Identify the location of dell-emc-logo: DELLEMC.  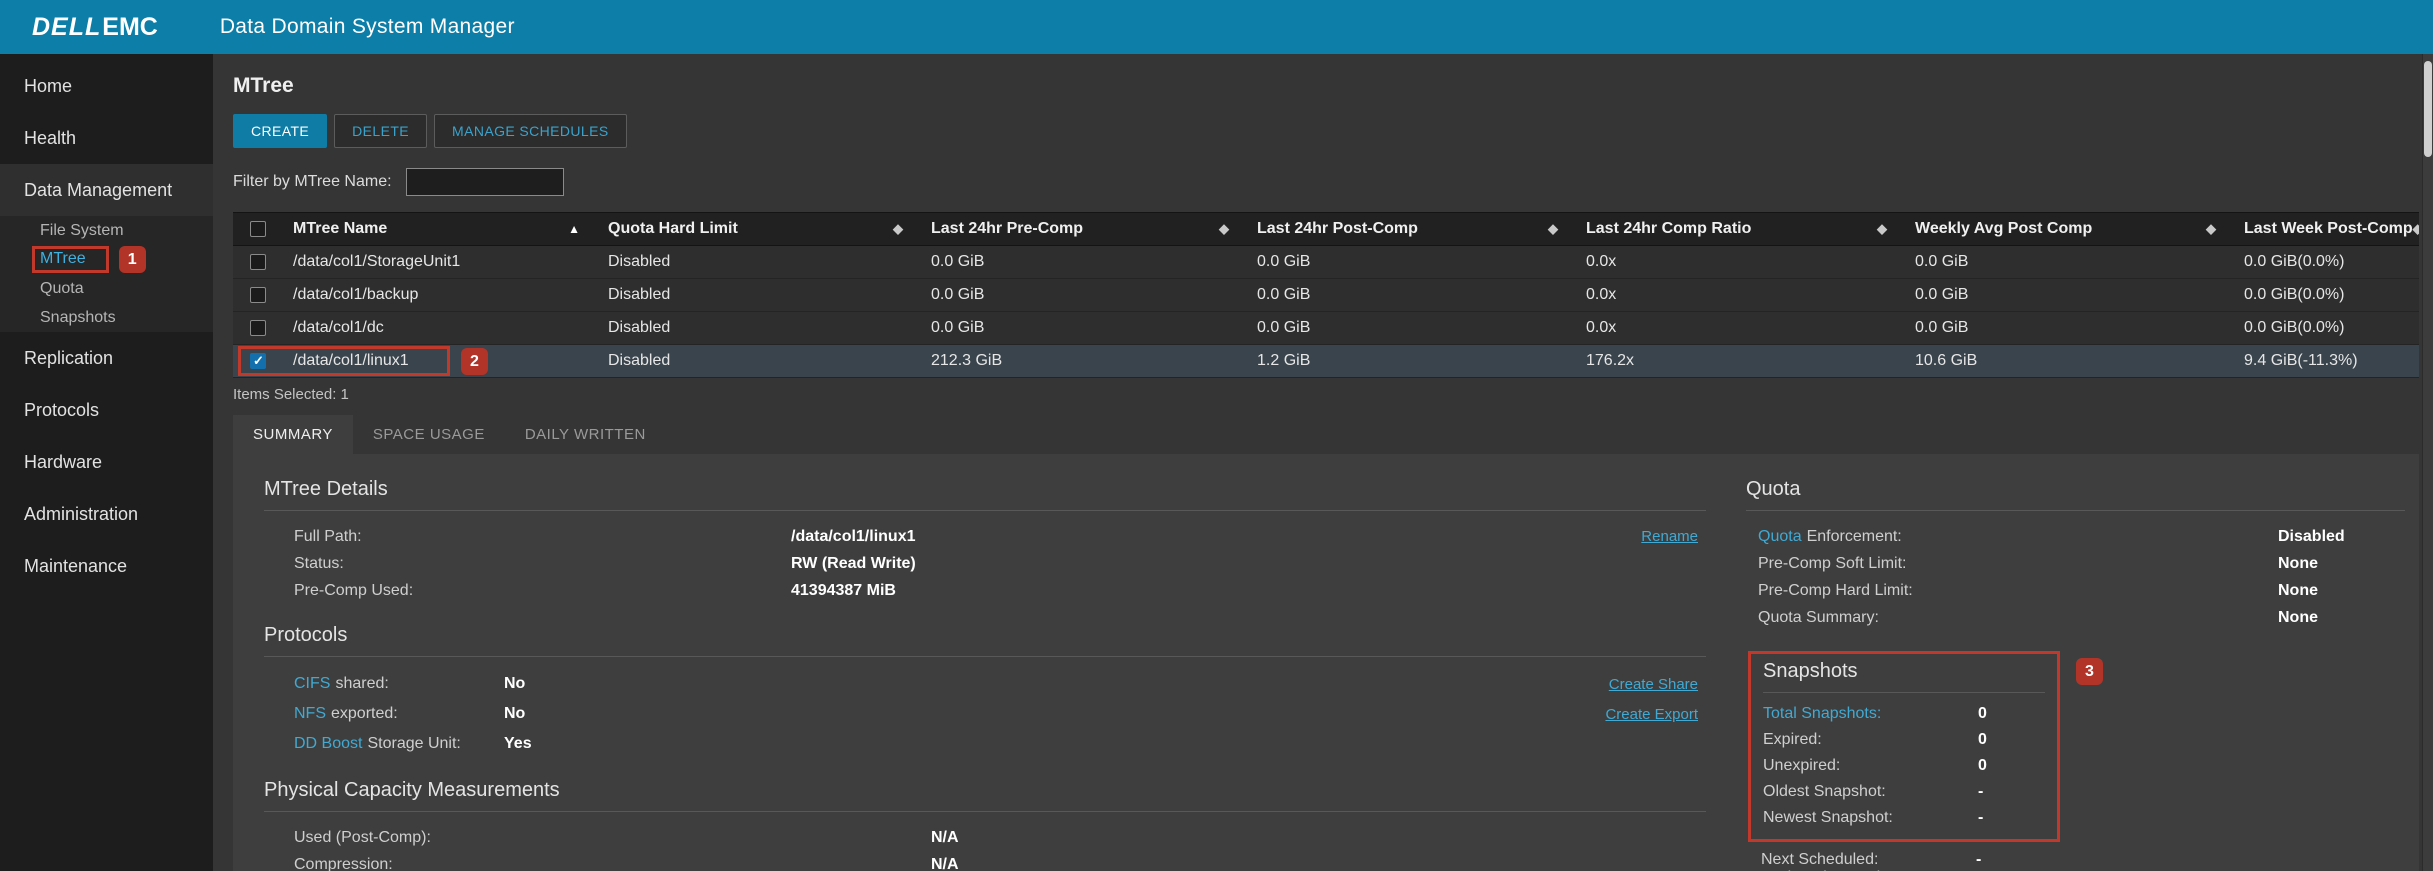
(95, 27).